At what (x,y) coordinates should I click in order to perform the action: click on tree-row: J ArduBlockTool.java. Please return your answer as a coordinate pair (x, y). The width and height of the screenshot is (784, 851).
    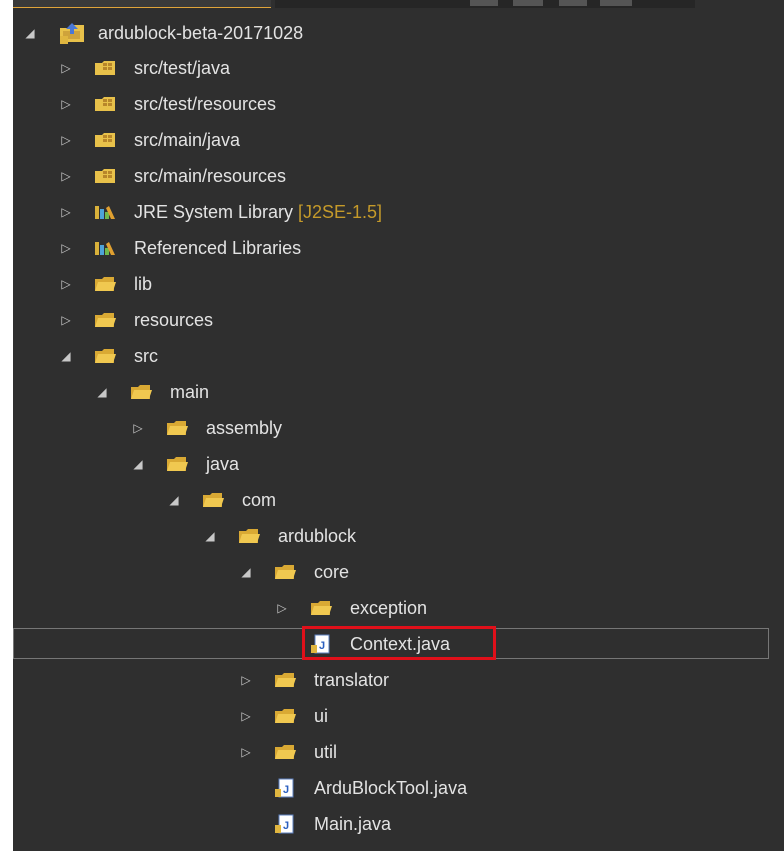
    Looking at the image, I should click on (398, 788).